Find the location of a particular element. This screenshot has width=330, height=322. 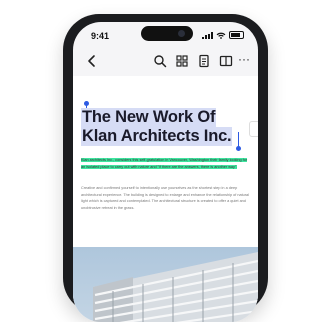

building-image is located at coordinates (175, 287).